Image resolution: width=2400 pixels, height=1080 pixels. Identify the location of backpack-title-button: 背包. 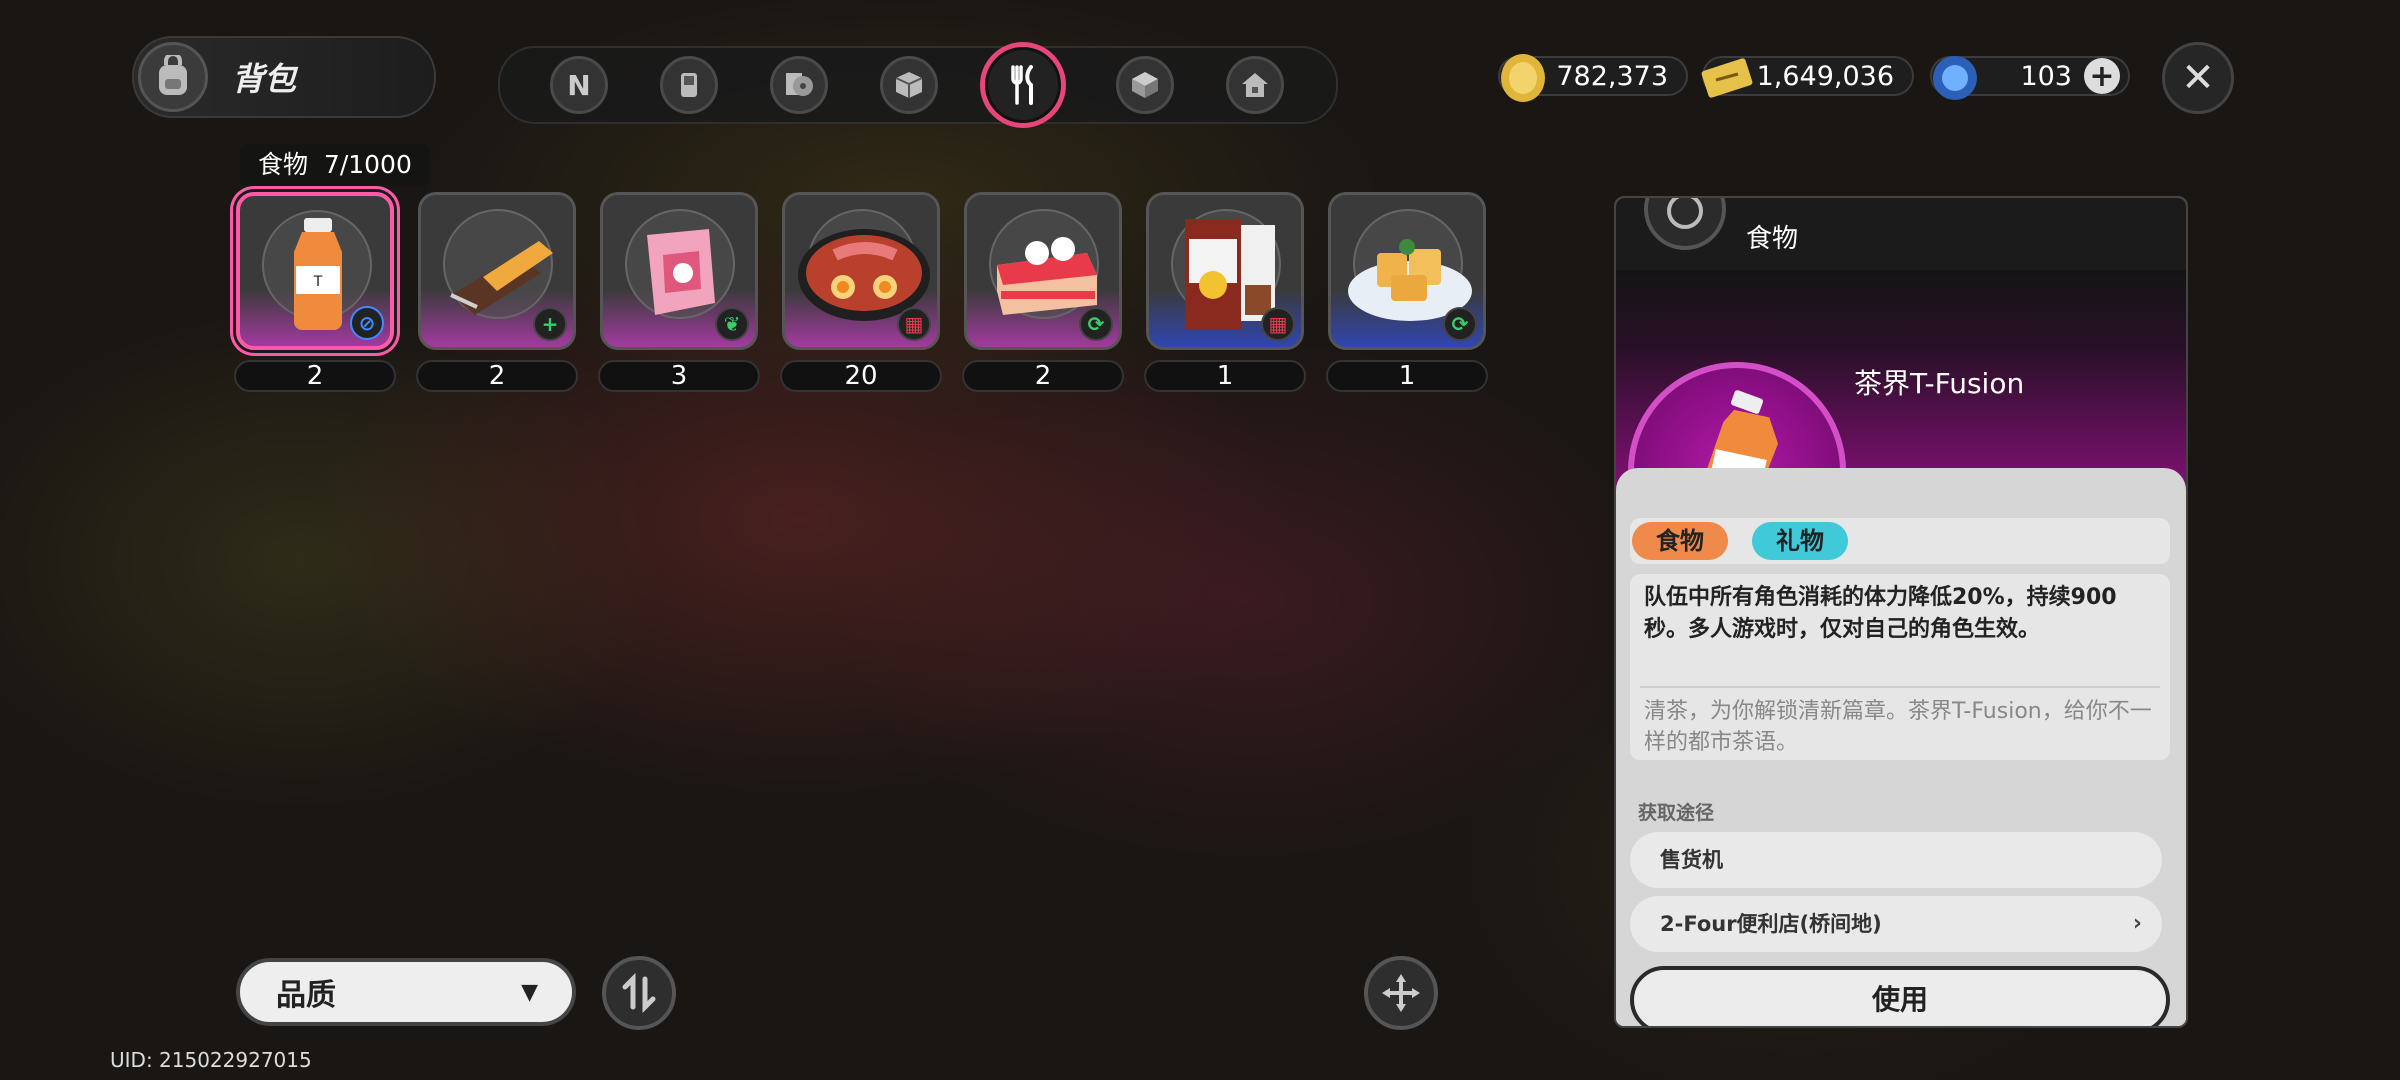
(284, 77).